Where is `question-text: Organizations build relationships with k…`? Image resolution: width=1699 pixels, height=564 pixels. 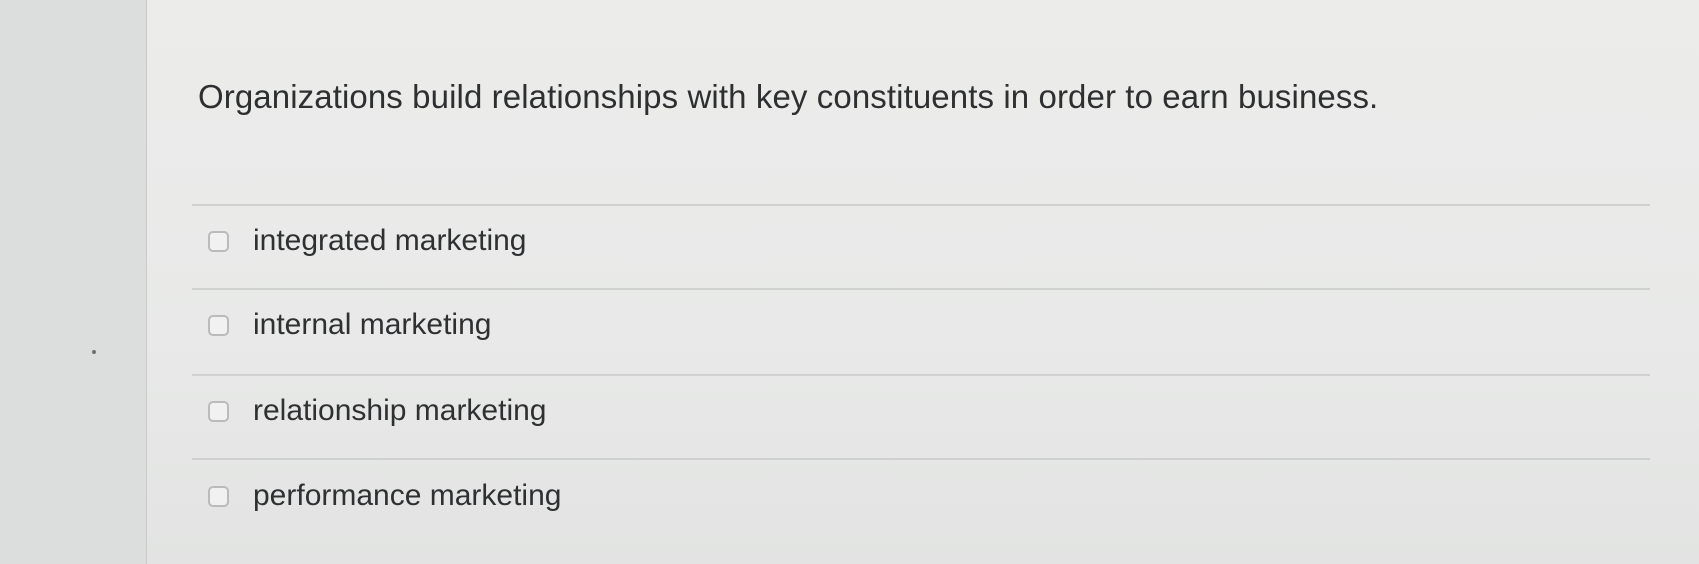 question-text: Organizations build relationships with k… is located at coordinates (788, 96).